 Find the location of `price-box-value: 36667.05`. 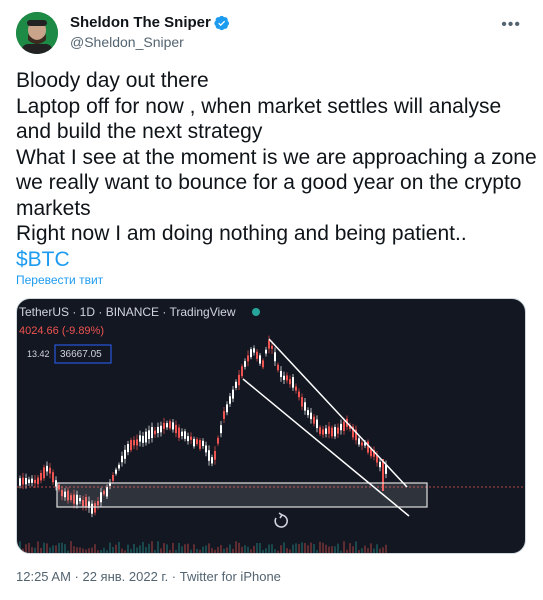

price-box-value: 36667.05 is located at coordinates (81, 354).